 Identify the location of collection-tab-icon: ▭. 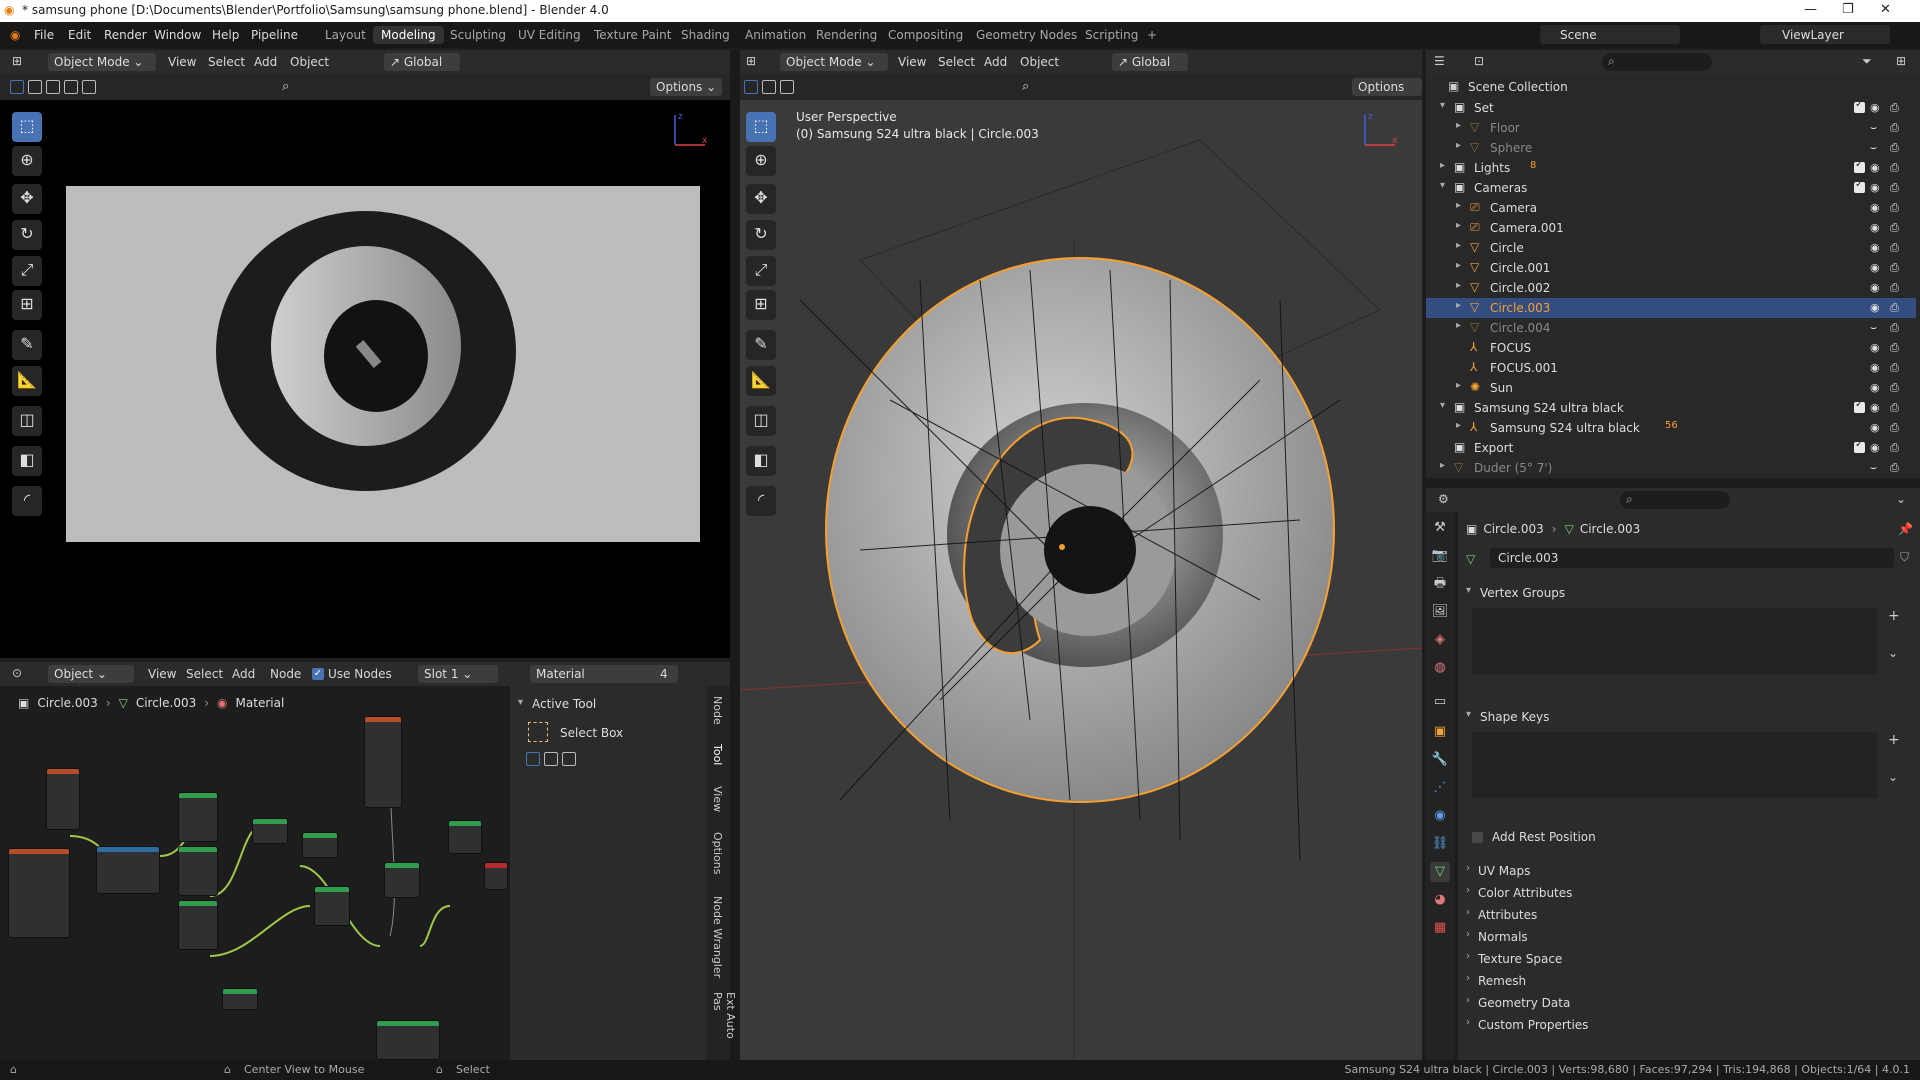
(1440, 702).